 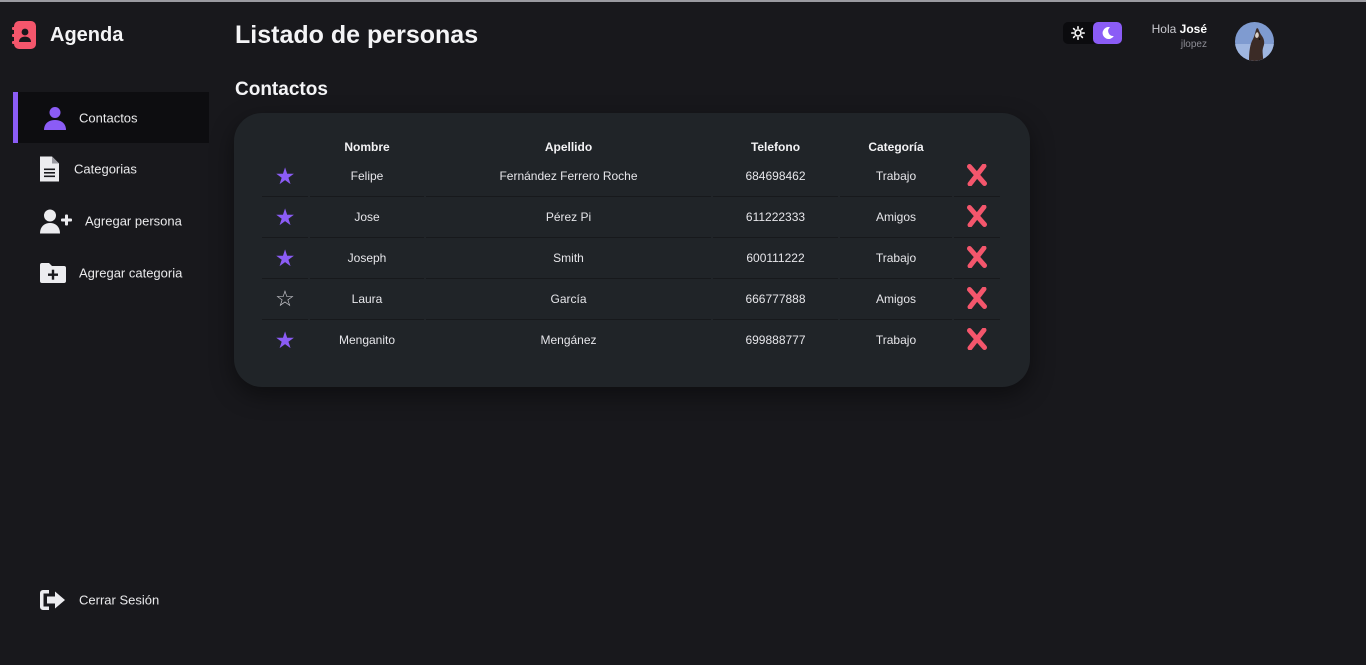 What do you see at coordinates (55, 118) in the screenshot?
I see `user-icon` at bounding box center [55, 118].